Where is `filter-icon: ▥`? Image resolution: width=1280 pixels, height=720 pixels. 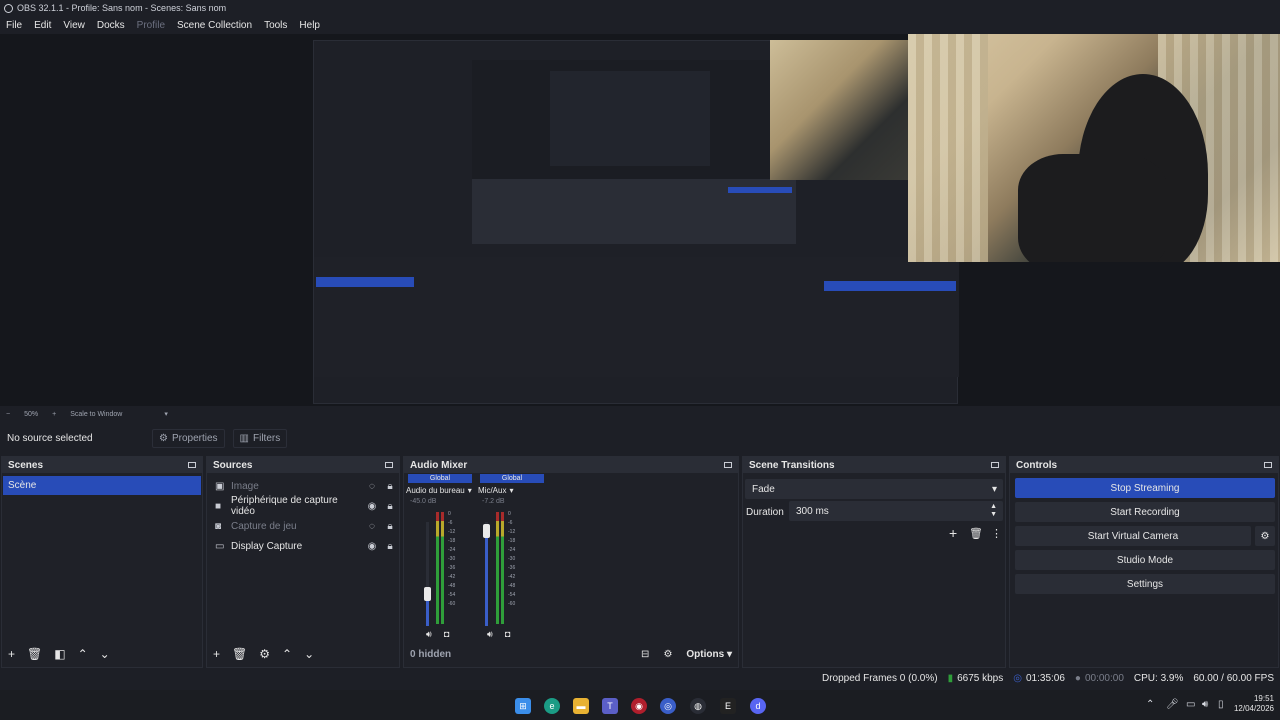
filter-icon: ▥ is located at coordinates (244, 438).